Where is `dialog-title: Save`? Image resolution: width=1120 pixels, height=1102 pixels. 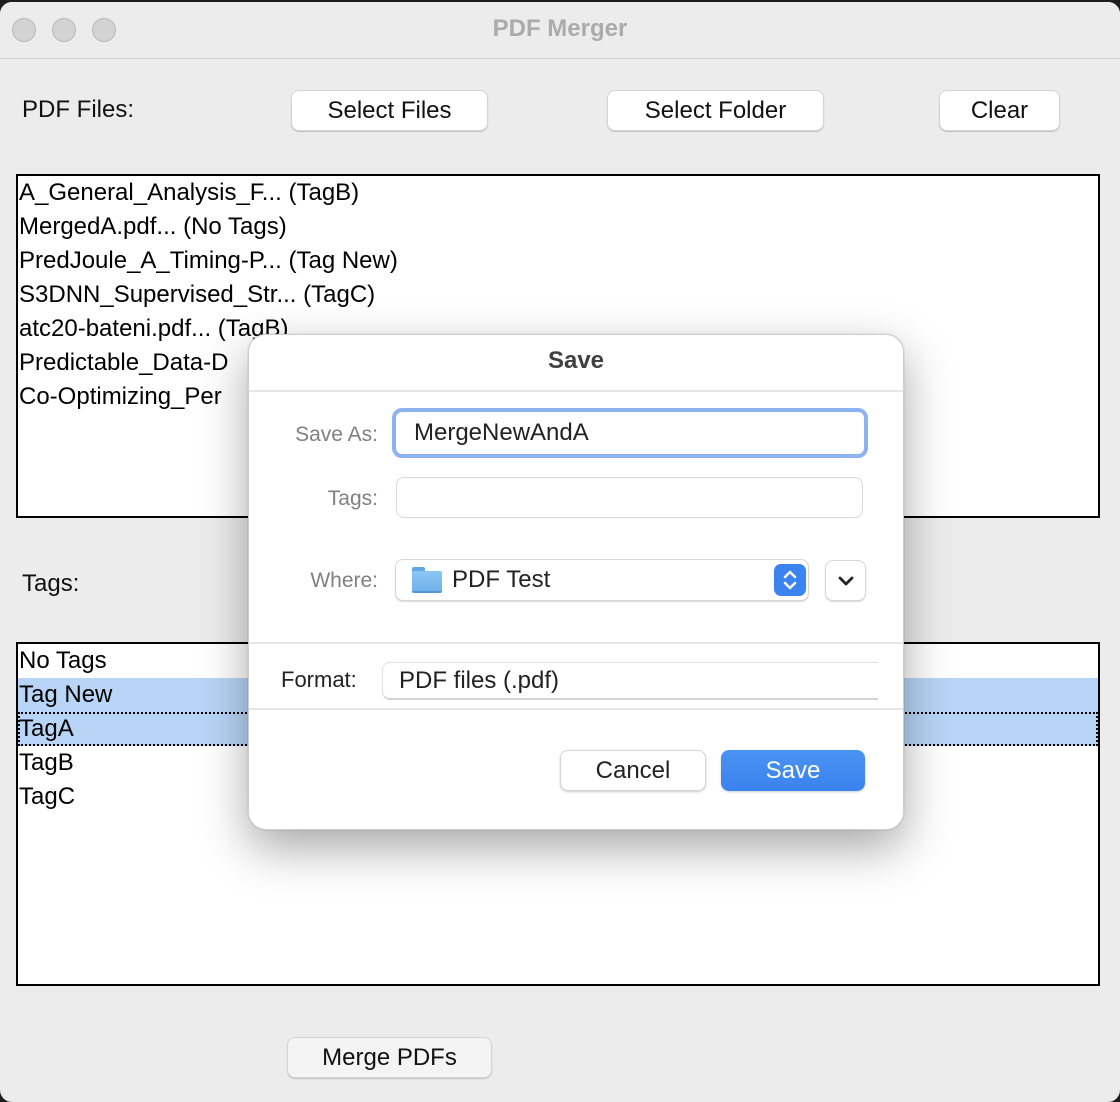 dialog-title: Save is located at coordinates (576, 360).